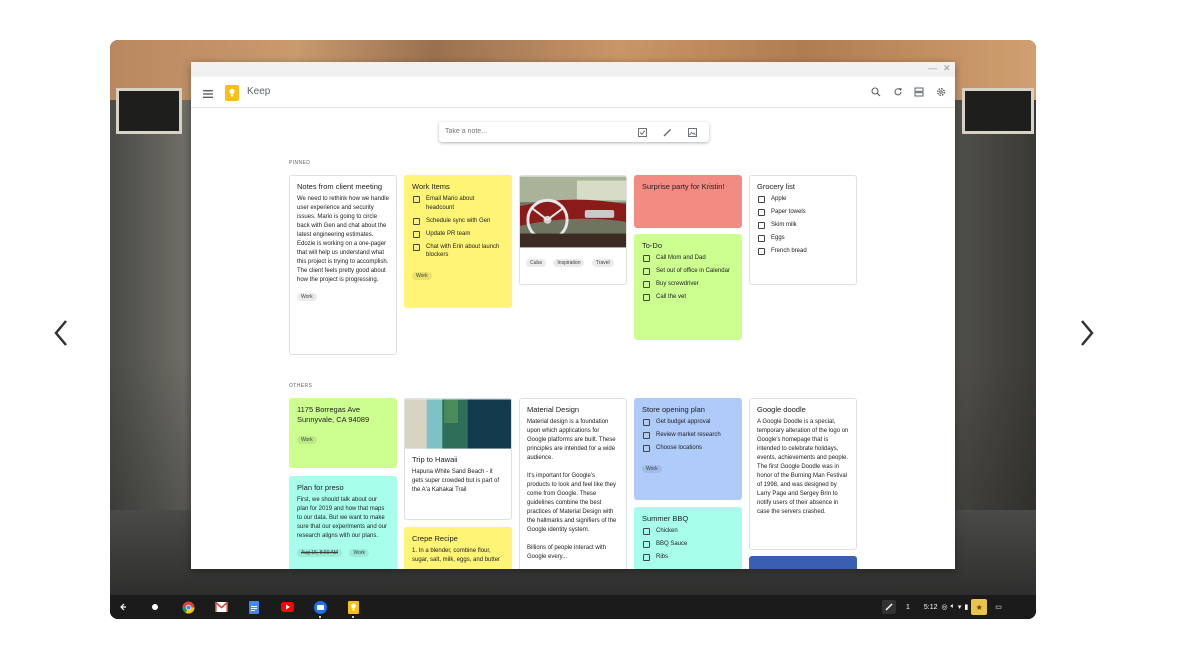  I want to click on label-chip: Travel, so click(602, 263).